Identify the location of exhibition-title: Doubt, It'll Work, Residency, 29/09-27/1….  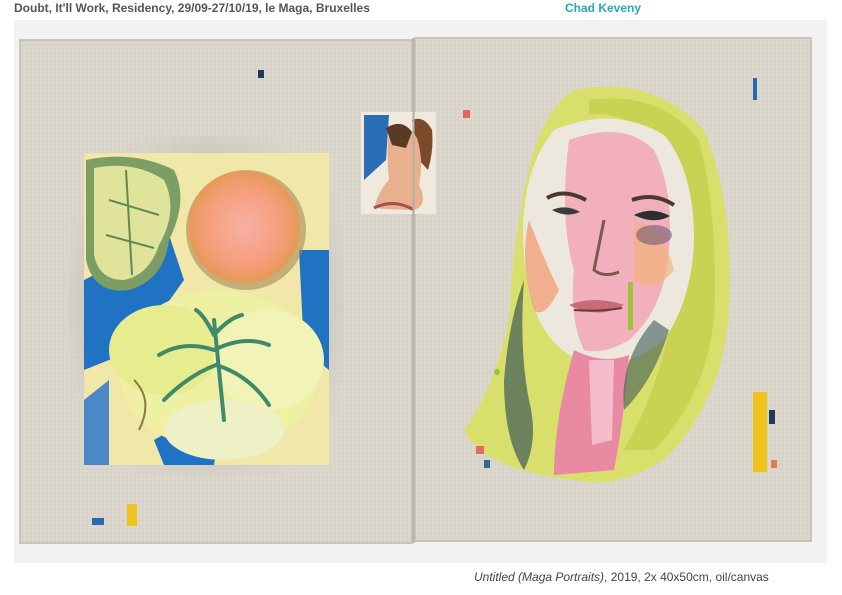
(192, 8).